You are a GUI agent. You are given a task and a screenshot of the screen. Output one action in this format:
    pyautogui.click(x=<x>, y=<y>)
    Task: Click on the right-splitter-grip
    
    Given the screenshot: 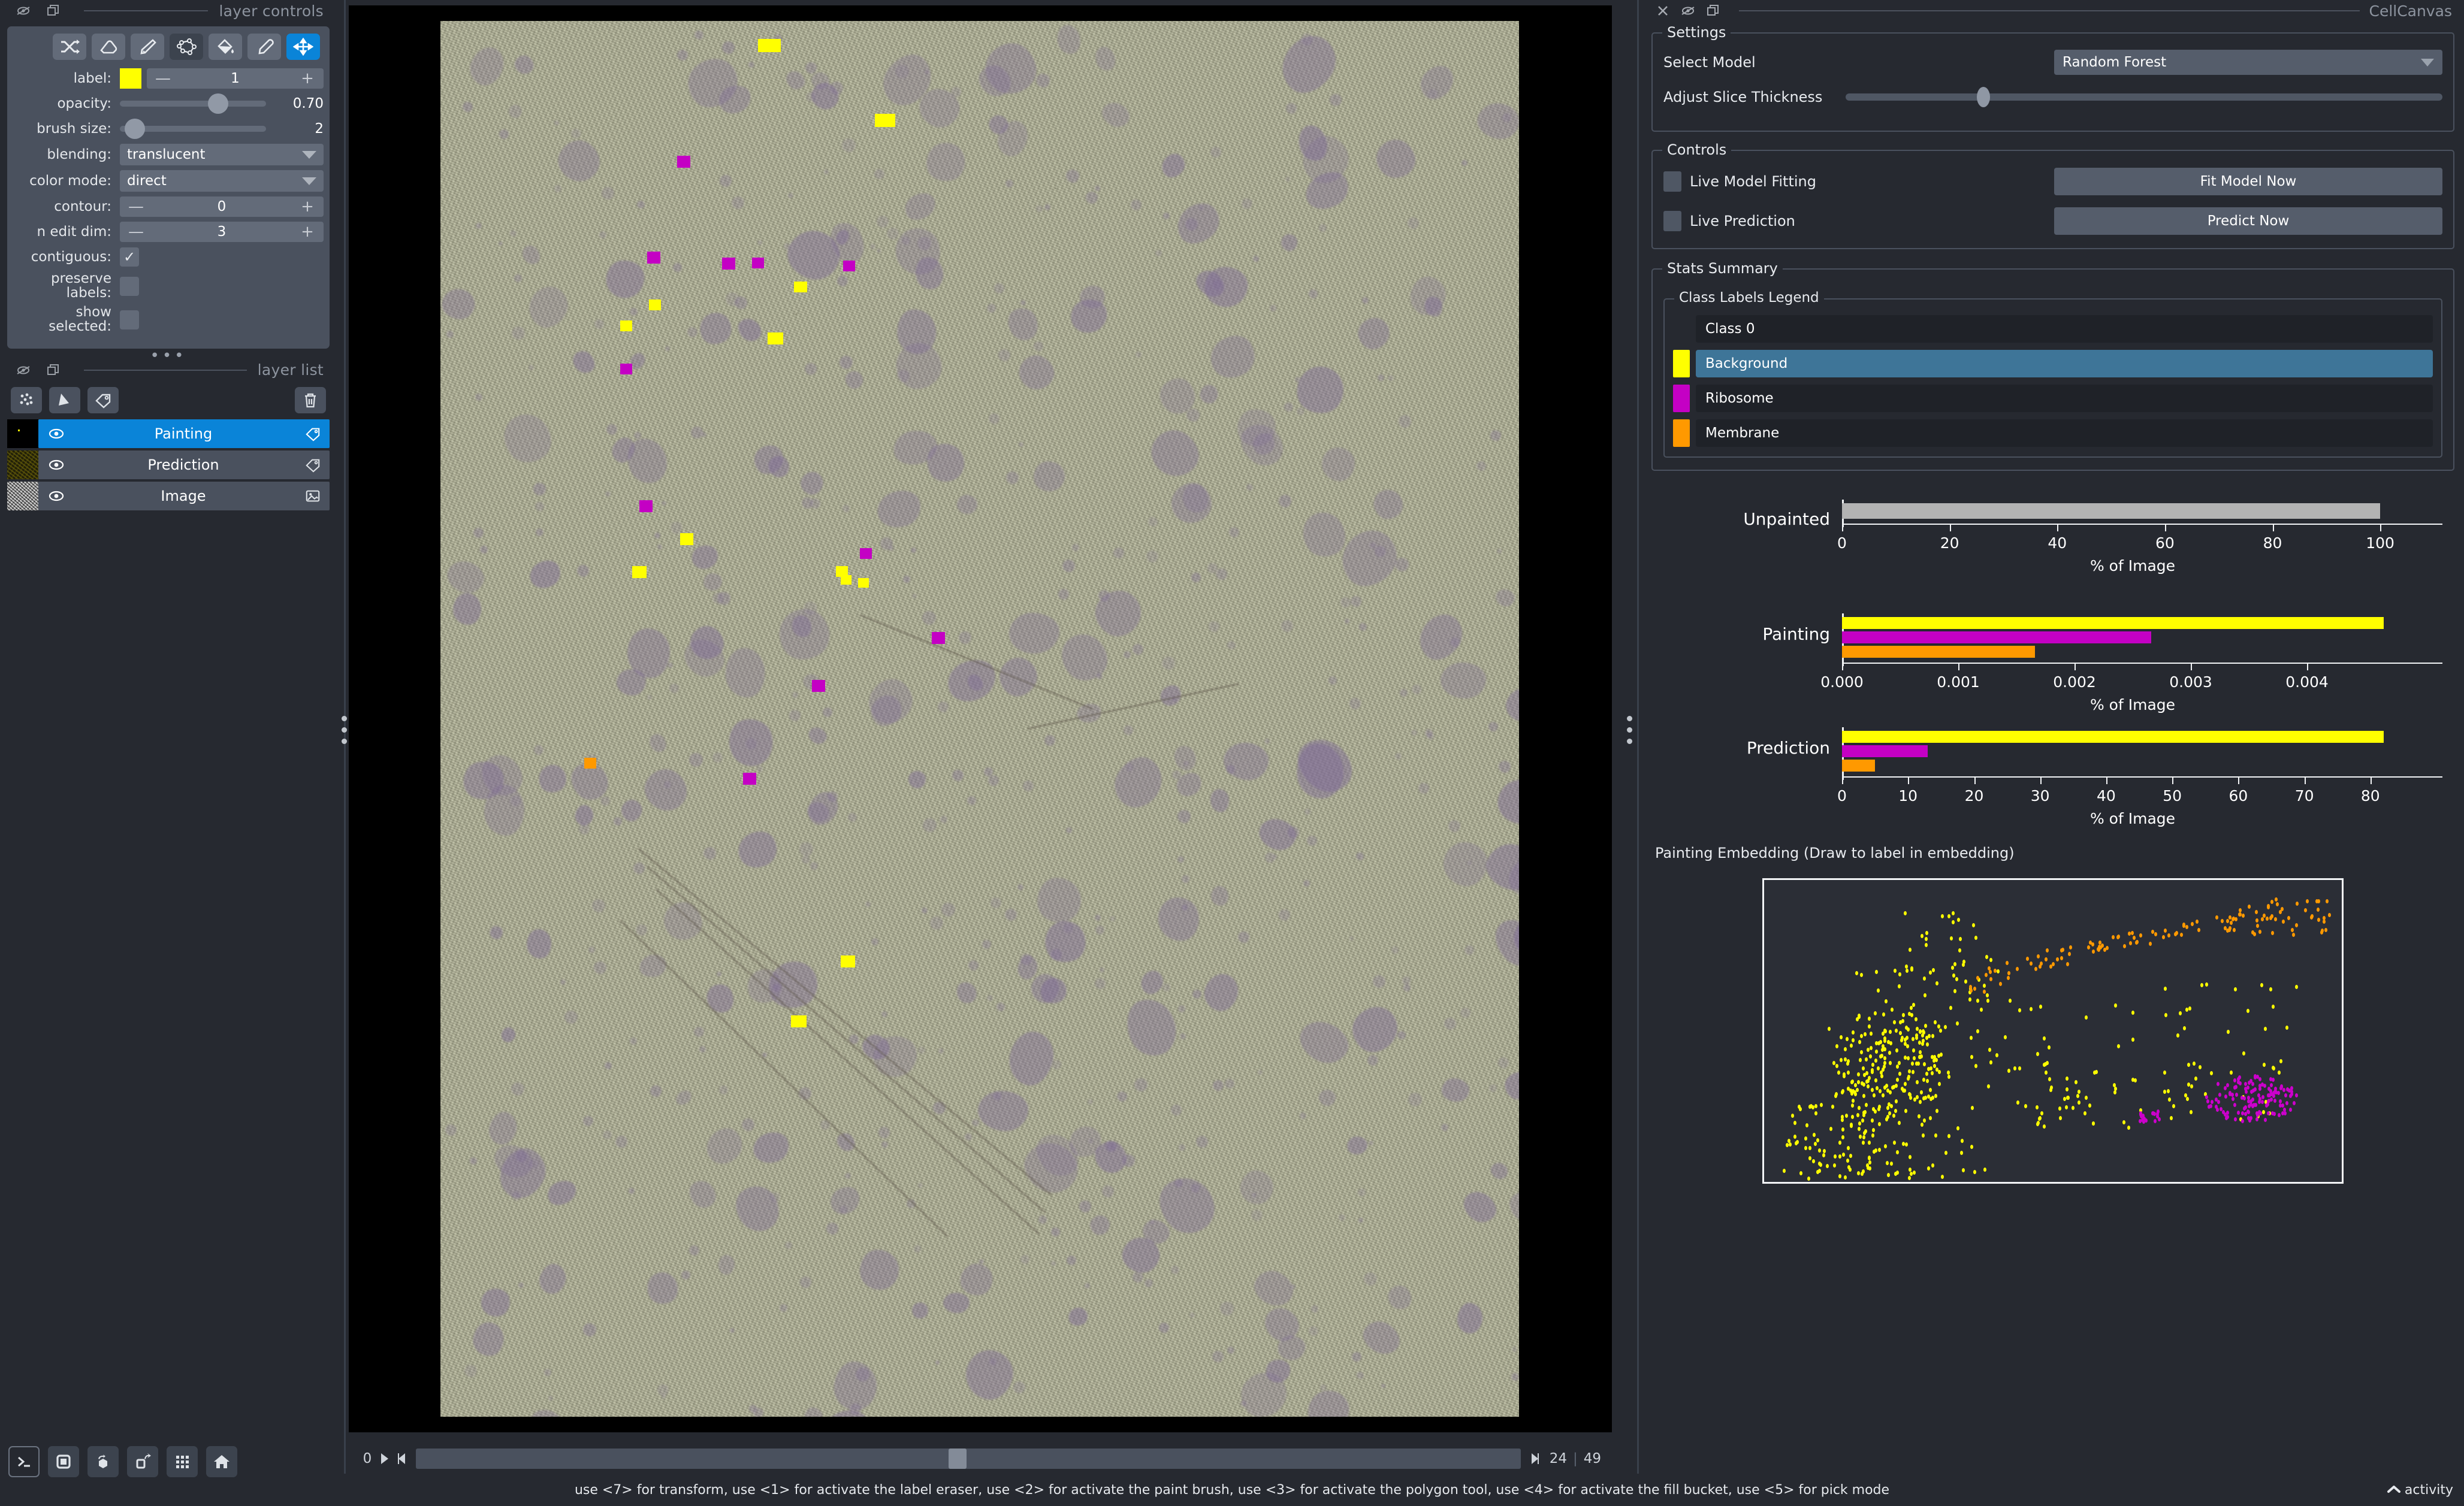 What is the action you would take?
    pyautogui.click(x=1629, y=730)
    